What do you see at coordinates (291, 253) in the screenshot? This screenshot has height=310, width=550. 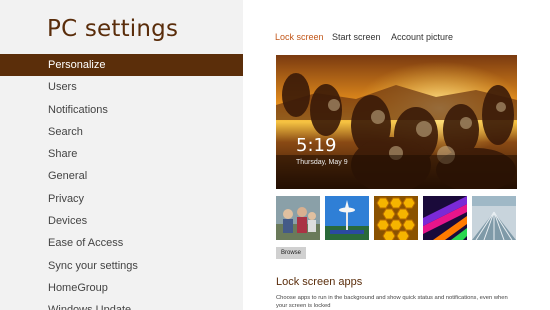 I see `browse-button: Browse` at bounding box center [291, 253].